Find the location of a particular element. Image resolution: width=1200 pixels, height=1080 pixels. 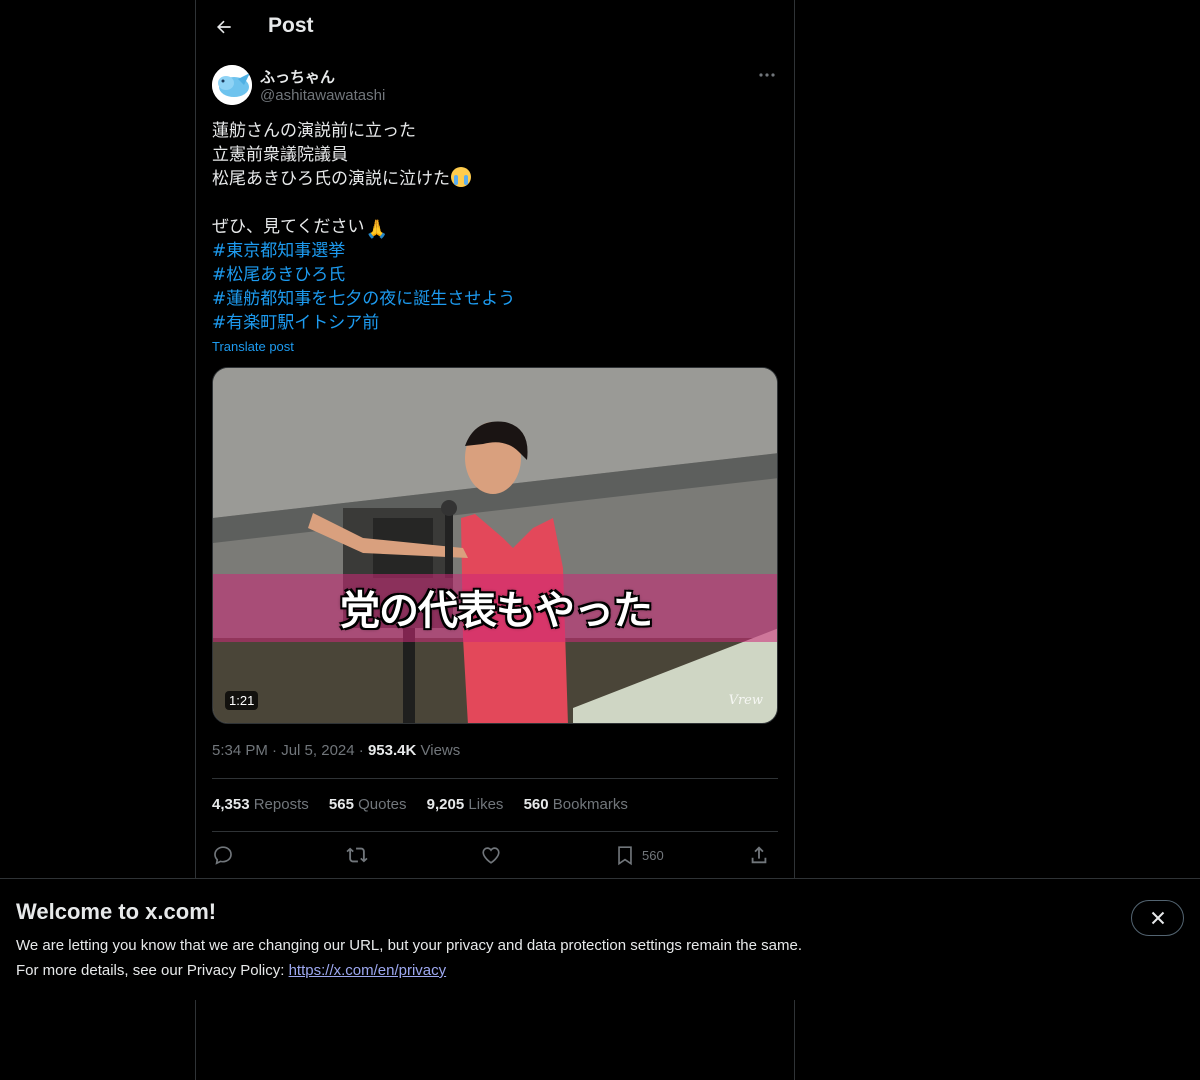

close-icon is located at coordinates (1157, 918).